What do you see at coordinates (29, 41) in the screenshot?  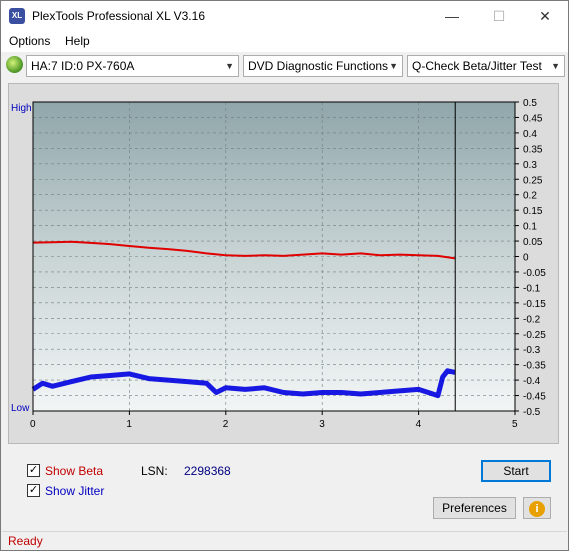 I see `menu-options: Options` at bounding box center [29, 41].